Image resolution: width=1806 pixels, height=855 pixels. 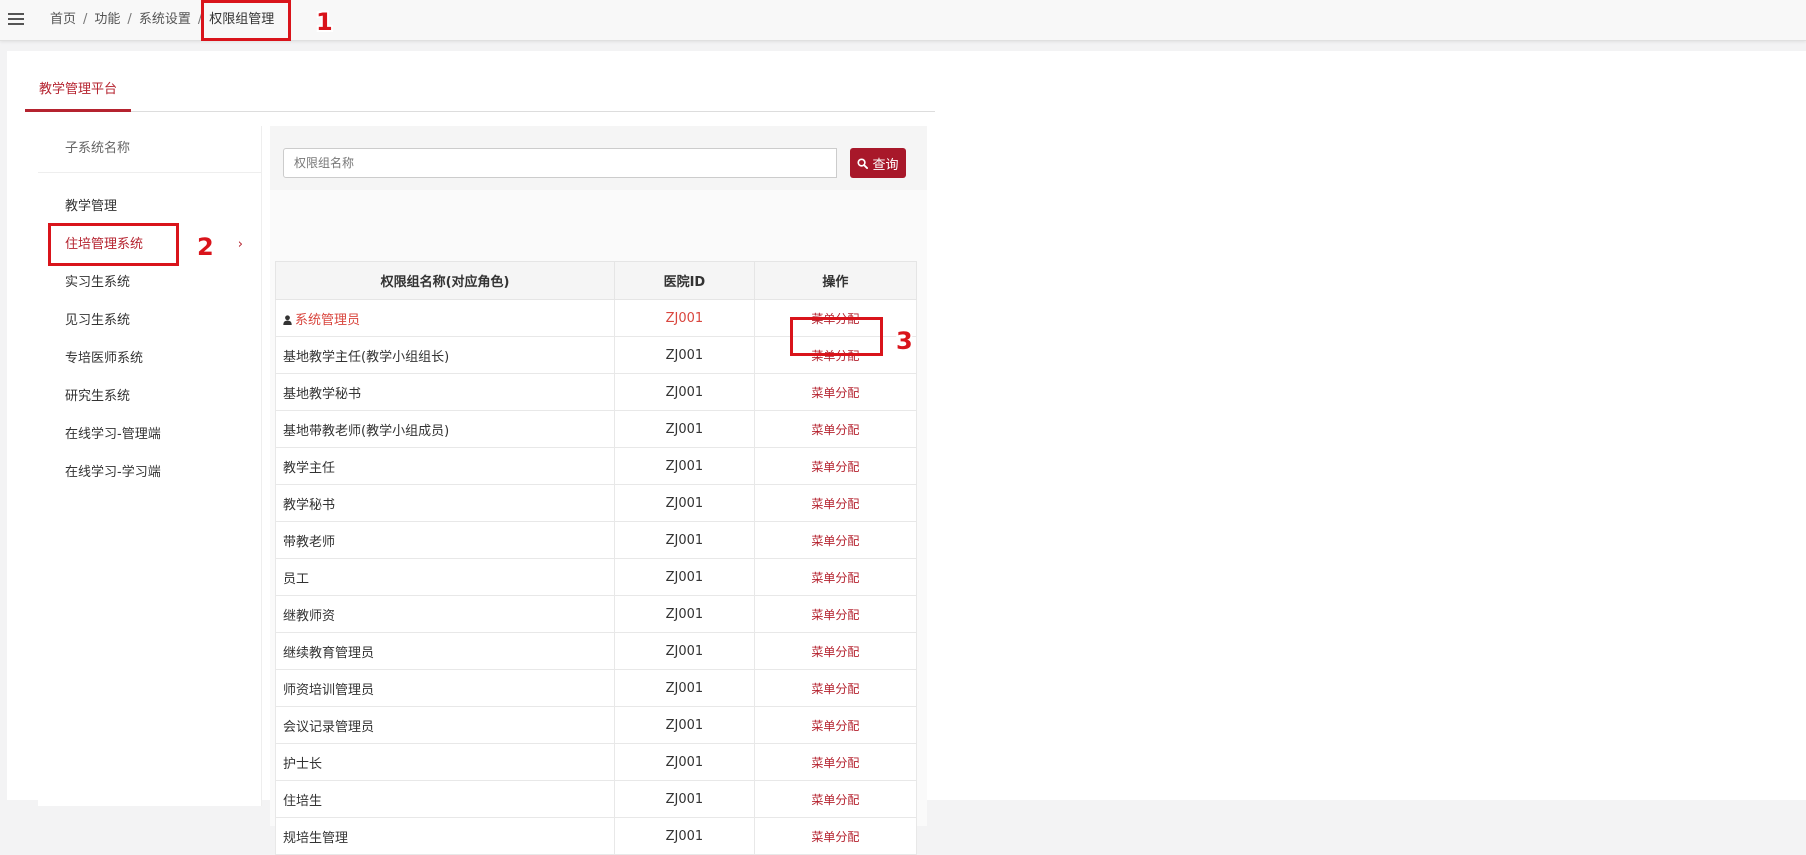 I want to click on search-input, so click(x=560, y=163).